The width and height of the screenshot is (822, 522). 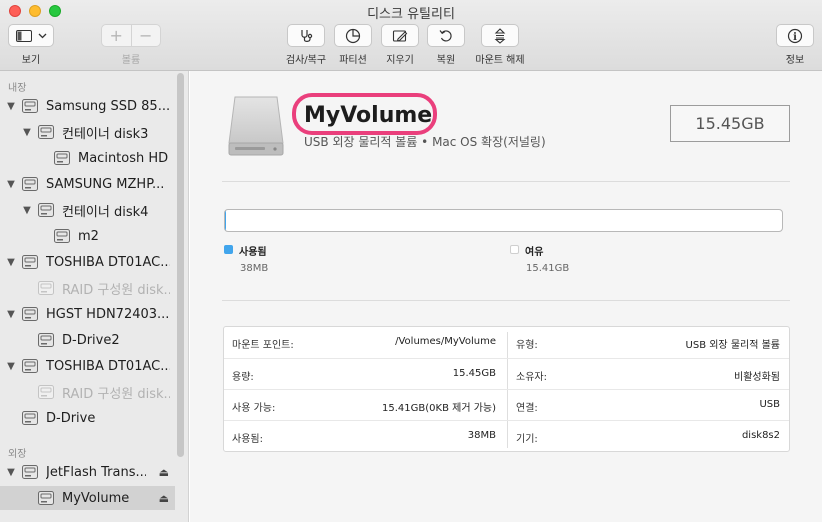 I want to click on info-row: 사용 가능: 15.41GB(0KB 제거 가능) 연결: USB, so click(x=506, y=404).